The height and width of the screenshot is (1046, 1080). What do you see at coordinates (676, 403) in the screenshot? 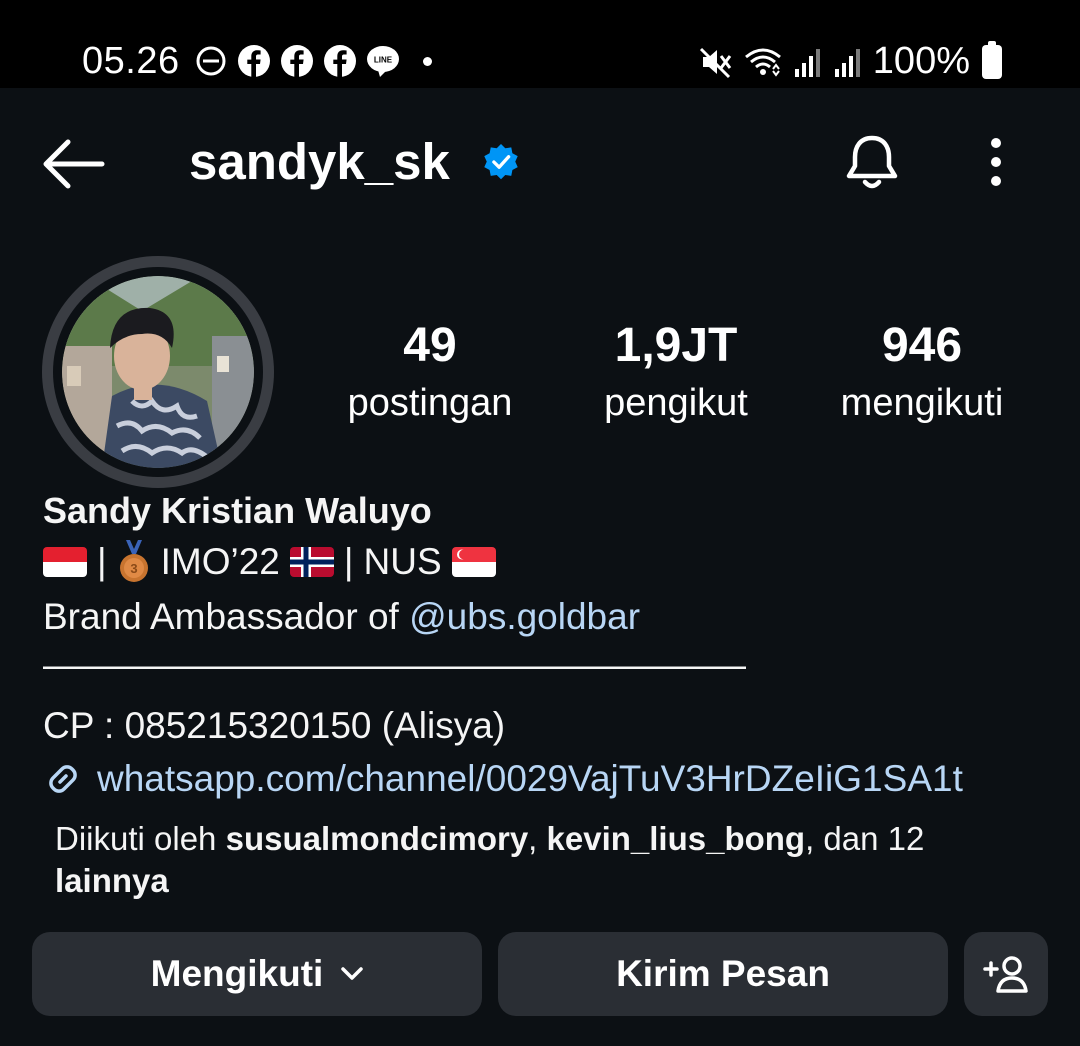
I see `followers-label: pengikut` at bounding box center [676, 403].